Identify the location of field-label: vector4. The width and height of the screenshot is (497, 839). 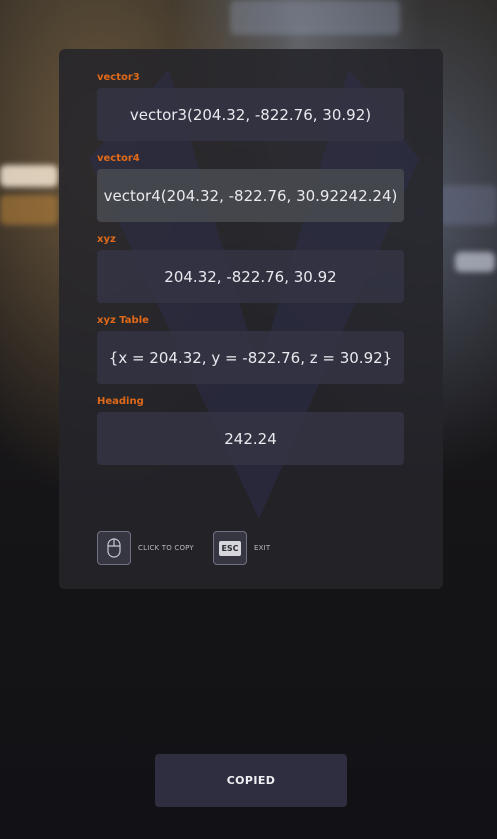
(118, 158).